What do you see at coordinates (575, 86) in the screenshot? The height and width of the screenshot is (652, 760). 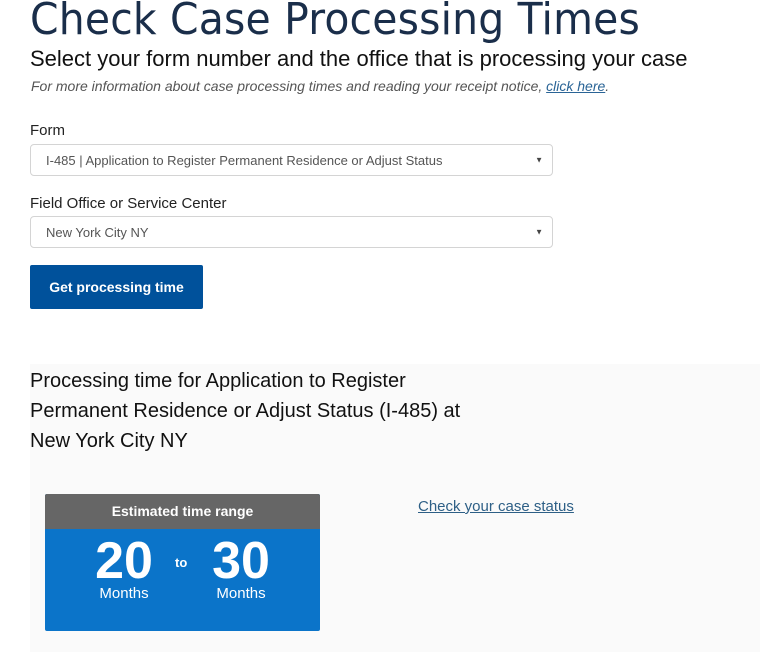 I see `click-here-link: click here` at bounding box center [575, 86].